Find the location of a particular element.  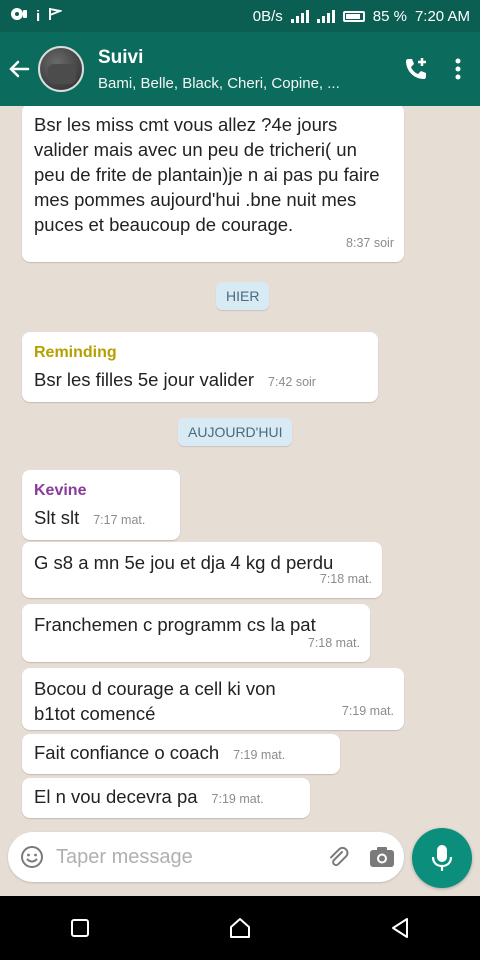

message-text: Bsr les filles 5e jour valider is located at coordinates (144, 379).